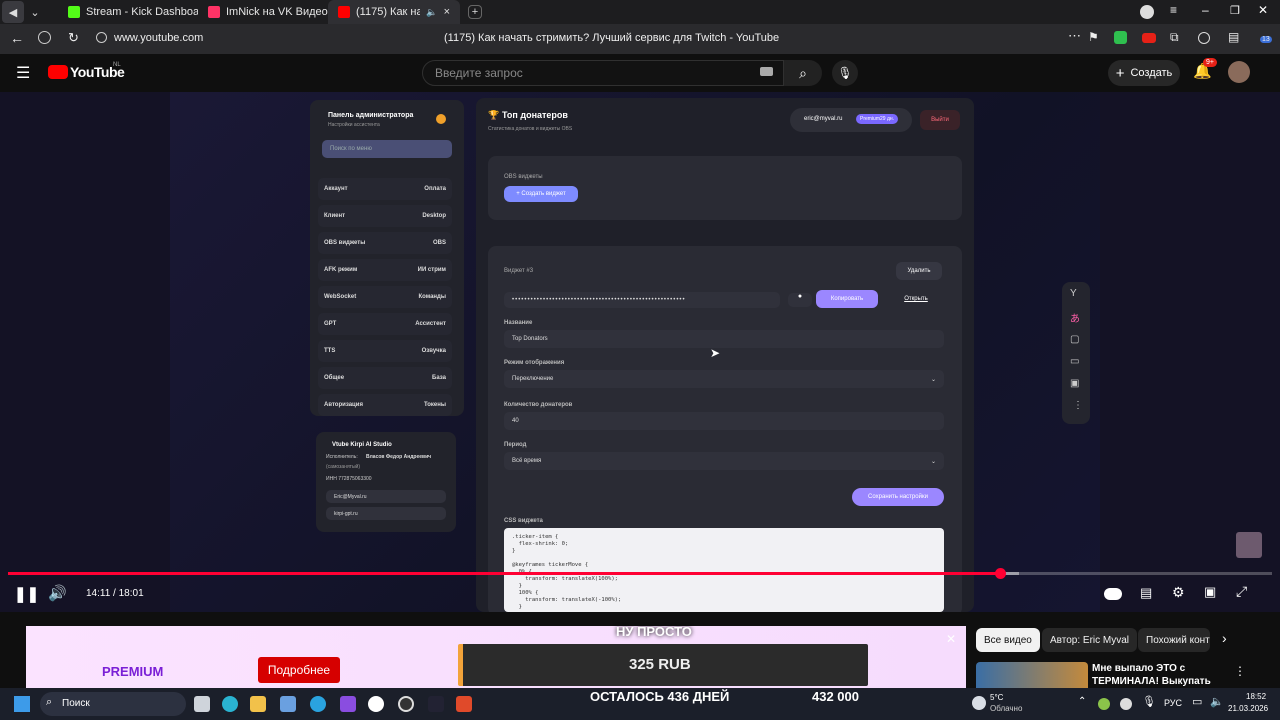 This screenshot has height=720, width=1280. Describe the element at coordinates (230, 704) in the screenshot. I see `edge-icon` at that location.